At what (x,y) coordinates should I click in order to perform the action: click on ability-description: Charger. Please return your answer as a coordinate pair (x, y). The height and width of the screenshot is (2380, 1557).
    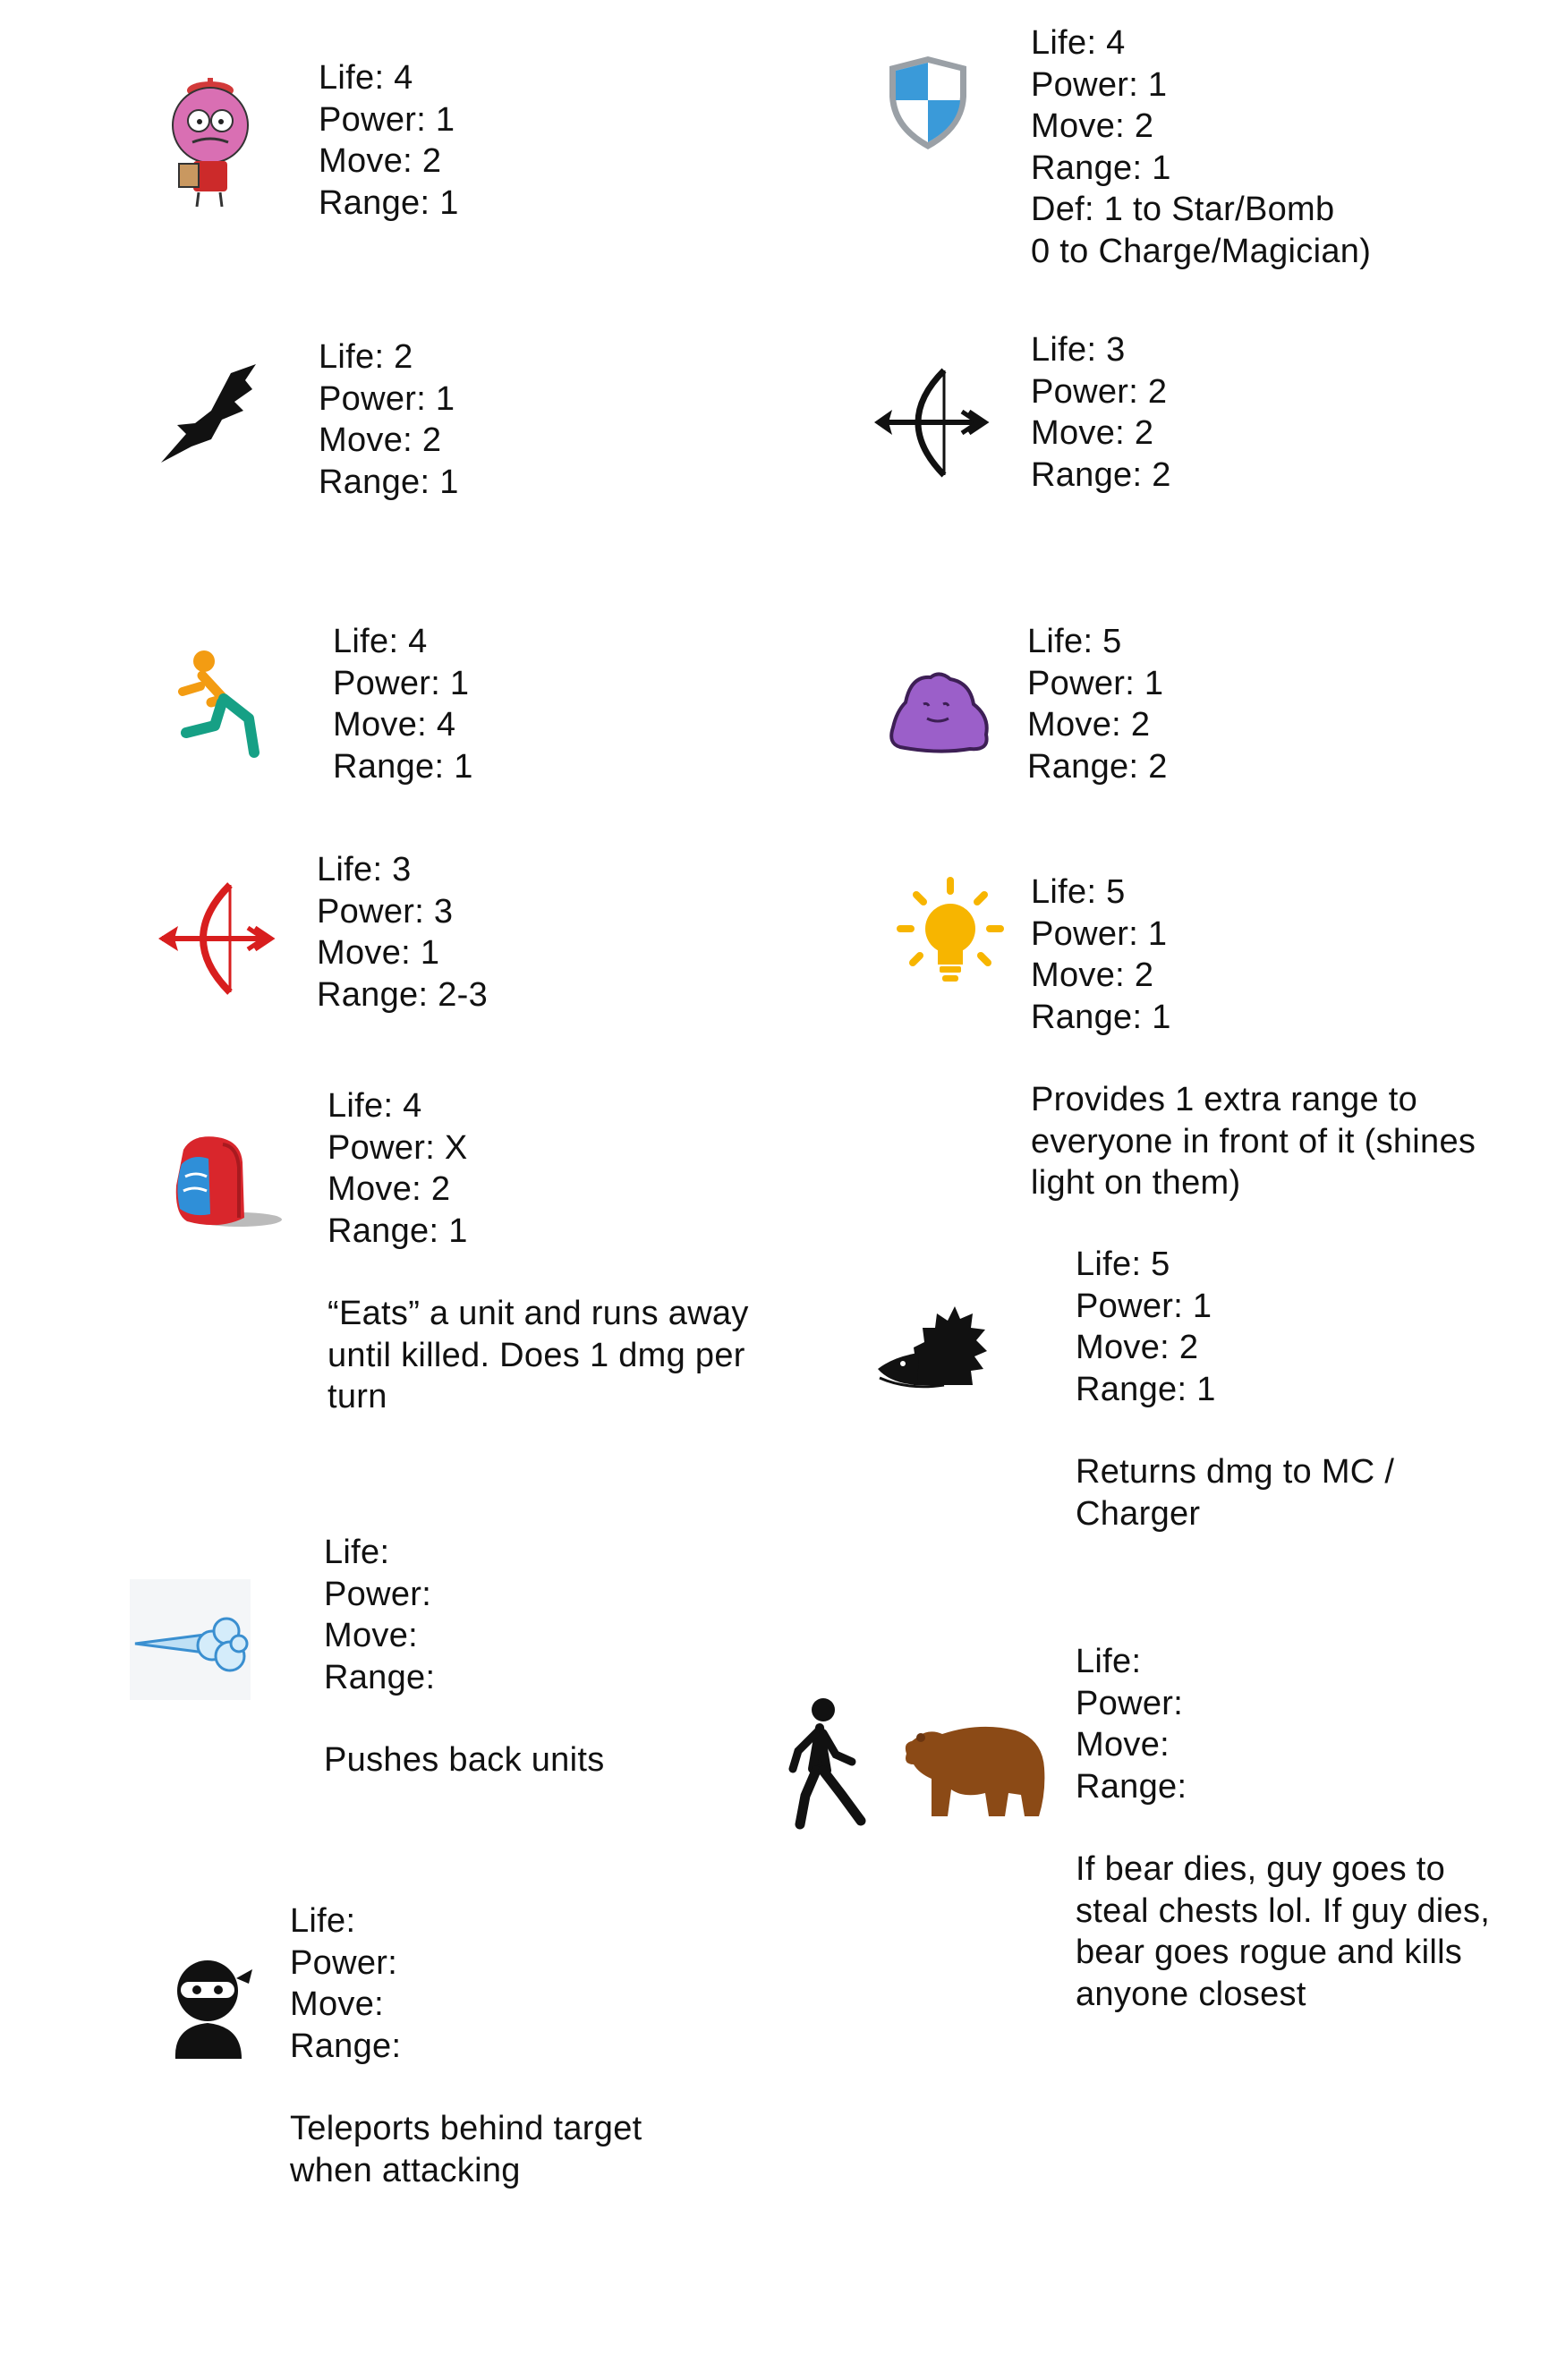
    Looking at the image, I should click on (1138, 1513).